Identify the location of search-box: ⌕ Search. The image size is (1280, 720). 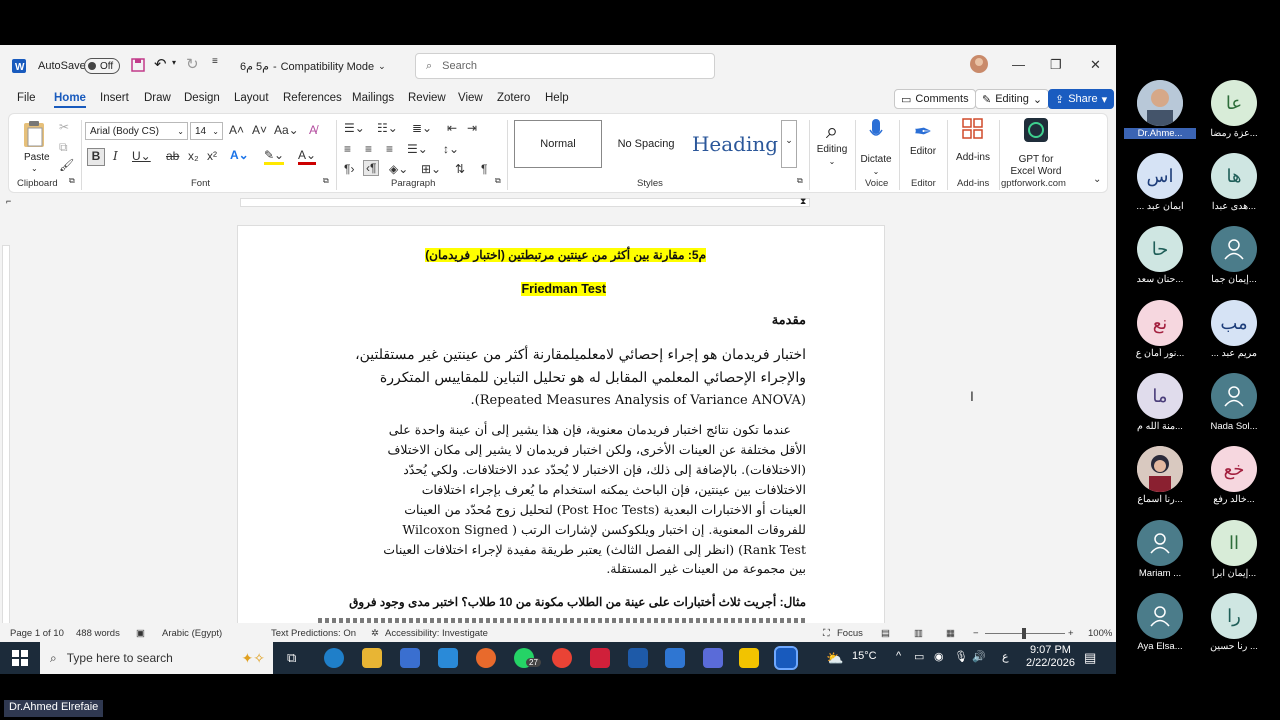
(565, 66).